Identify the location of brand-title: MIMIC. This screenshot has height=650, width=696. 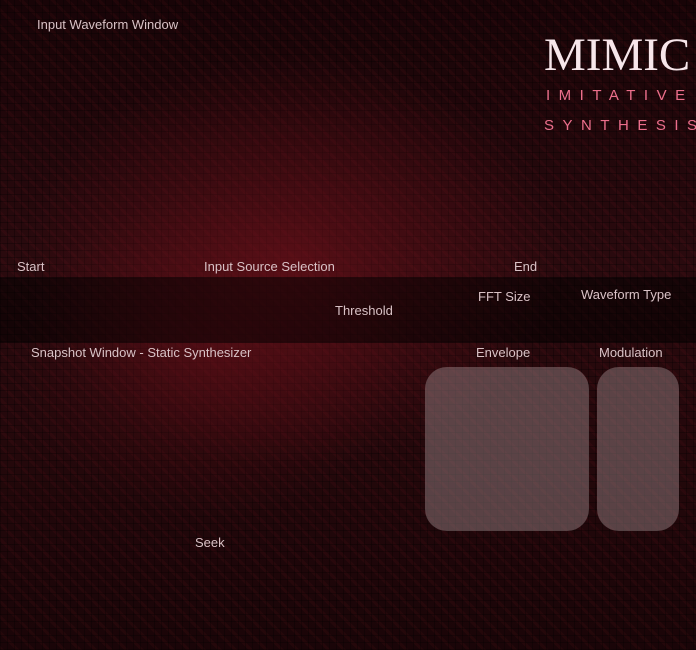
(617, 55).